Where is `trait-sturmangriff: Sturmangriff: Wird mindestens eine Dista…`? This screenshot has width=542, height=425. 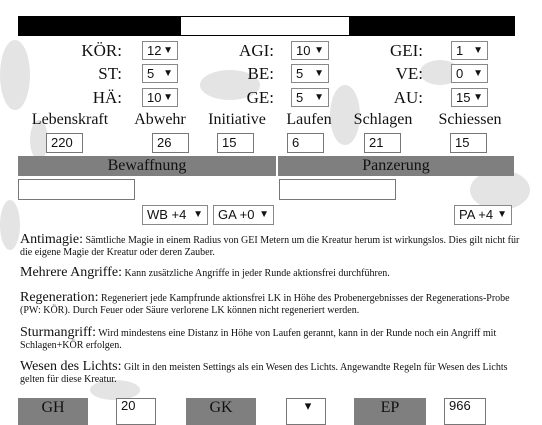 trait-sturmangriff: Sturmangriff: Wird mindestens eine Dista… is located at coordinates (272, 338).